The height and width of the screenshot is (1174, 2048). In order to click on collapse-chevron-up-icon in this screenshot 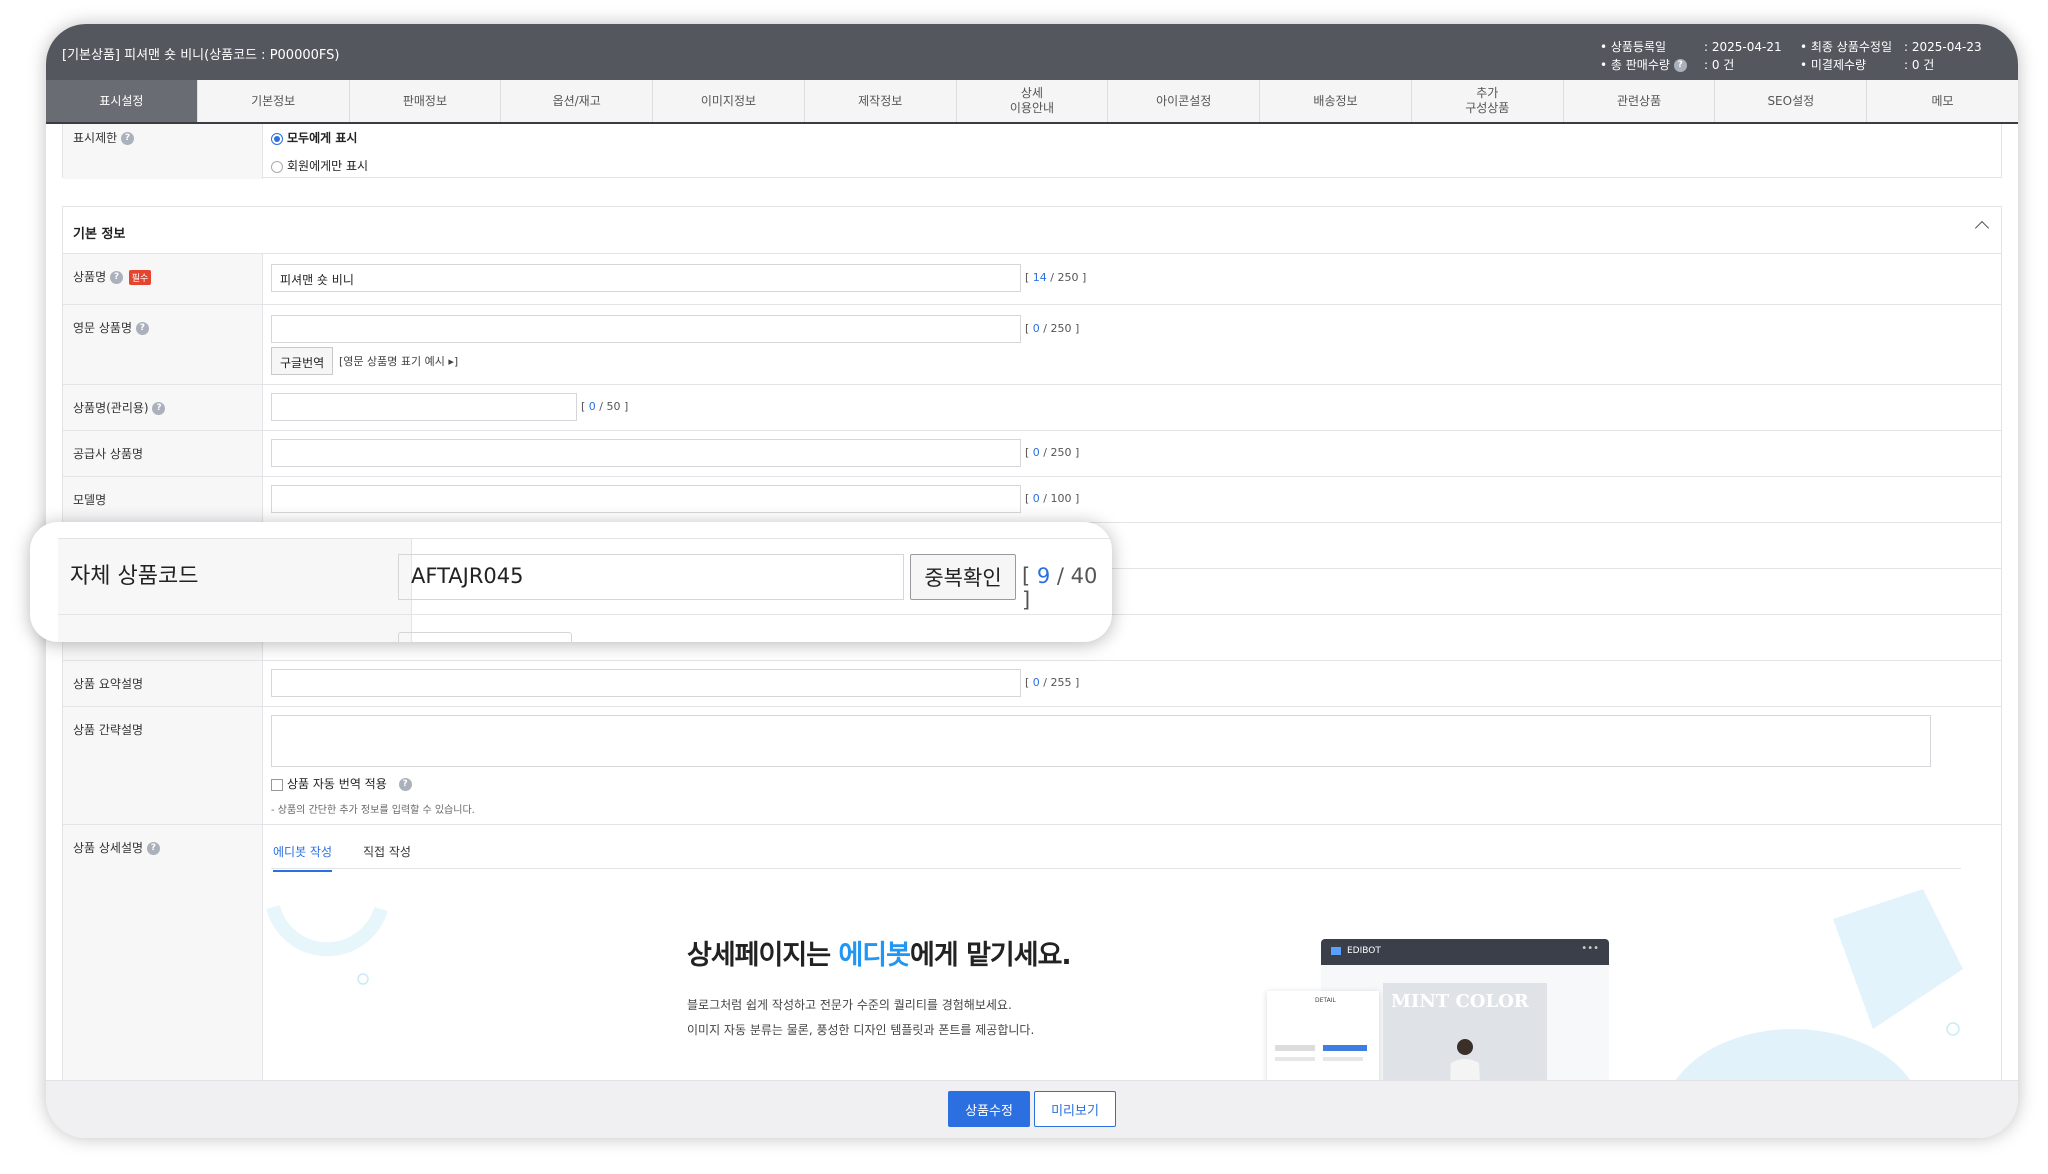, I will do `click(1982, 228)`.